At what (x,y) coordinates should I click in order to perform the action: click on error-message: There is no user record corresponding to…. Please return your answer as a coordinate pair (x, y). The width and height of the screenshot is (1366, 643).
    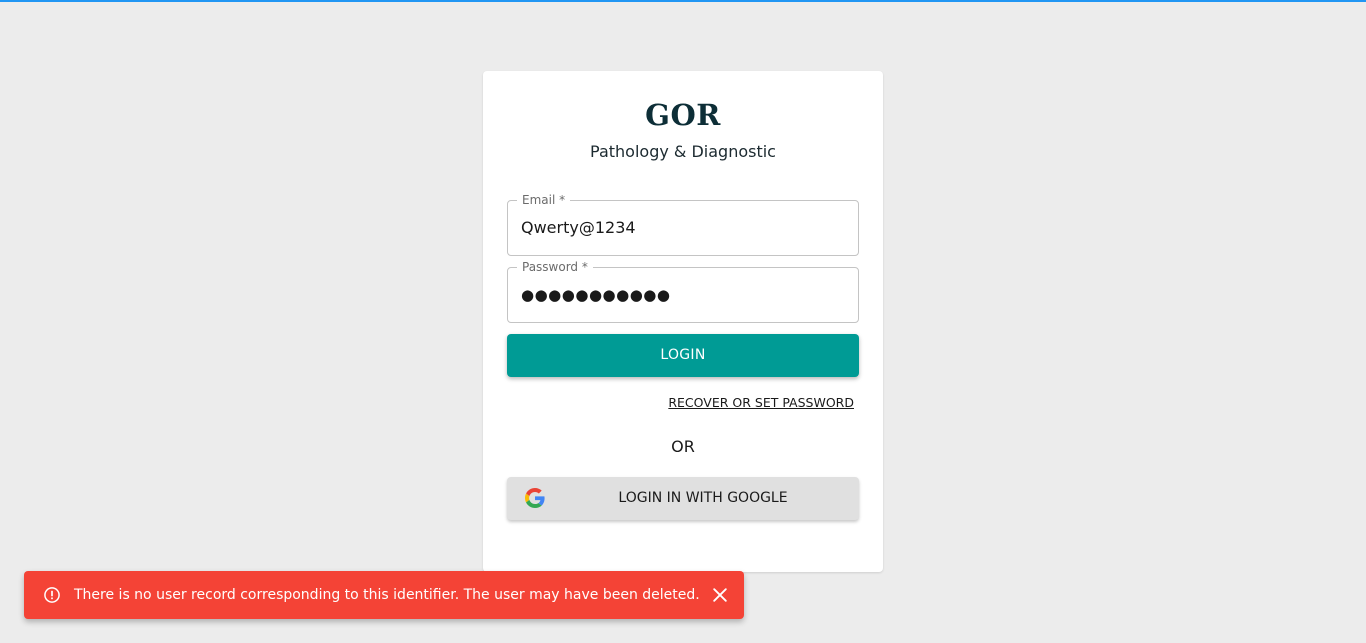
    Looking at the image, I should click on (387, 595).